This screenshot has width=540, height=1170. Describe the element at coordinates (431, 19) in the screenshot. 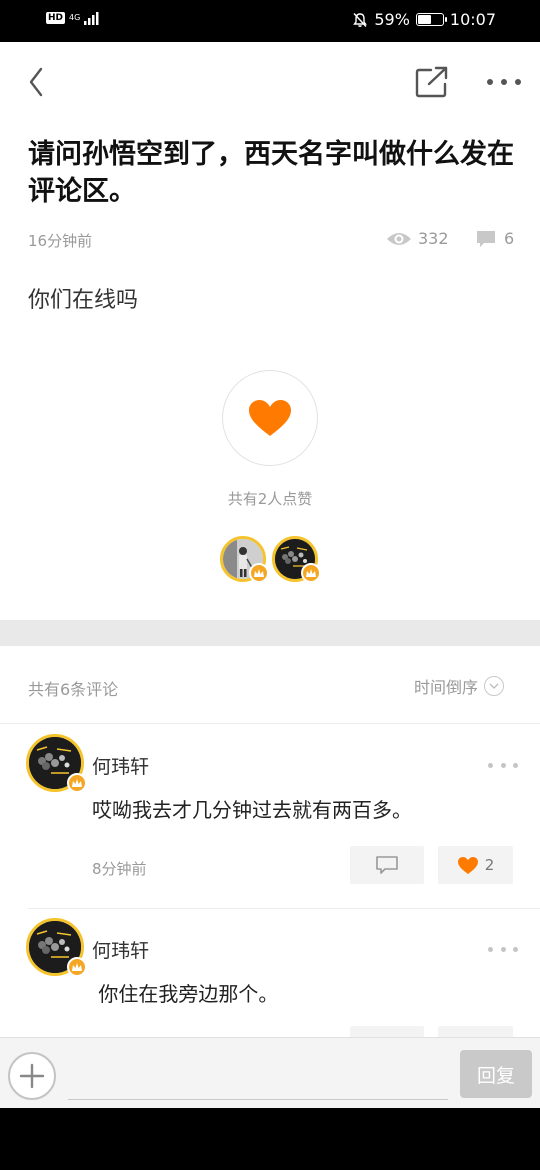

I see `battery-icon` at that location.